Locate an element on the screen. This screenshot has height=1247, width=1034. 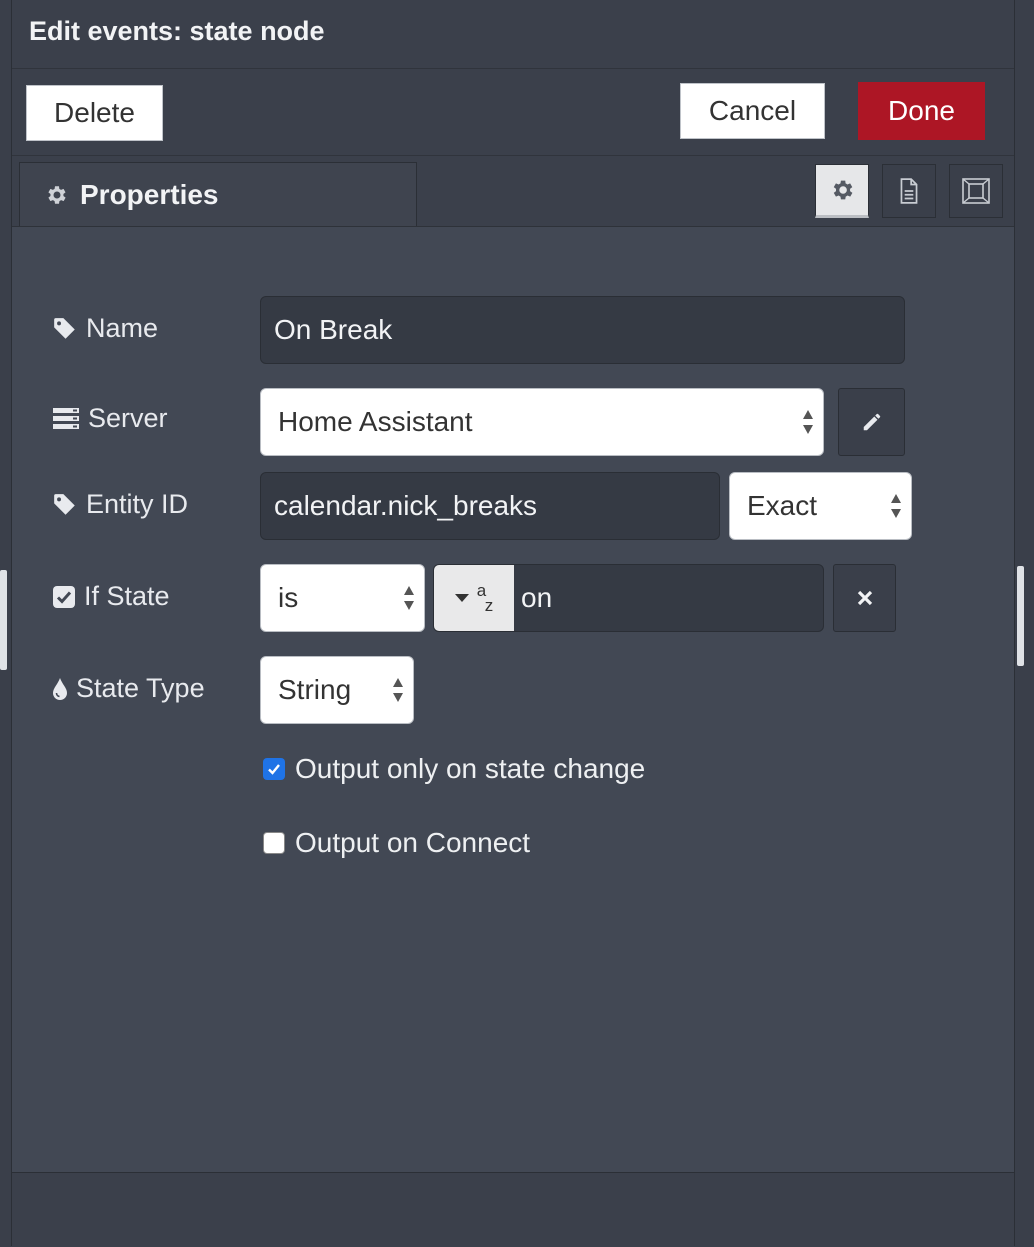
if-state-value-input: a z on is located at coordinates (628, 598).